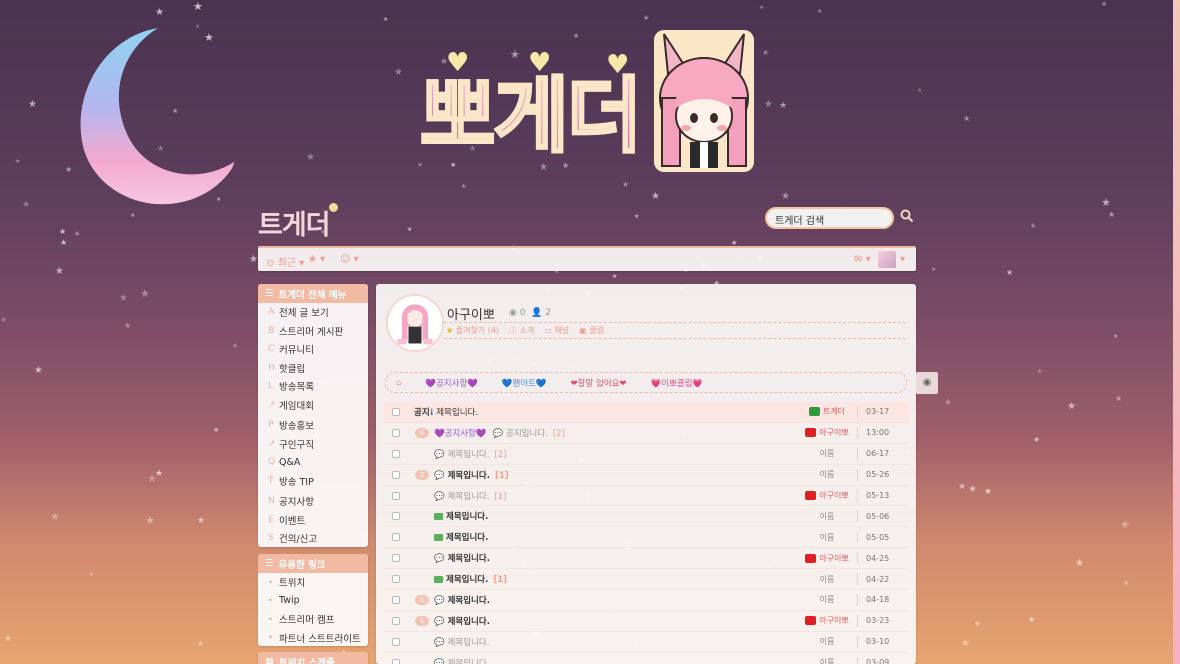 The width and height of the screenshot is (1180, 664). What do you see at coordinates (313, 462) in the screenshot?
I see `sidebar-menu-item: Q Q&A` at bounding box center [313, 462].